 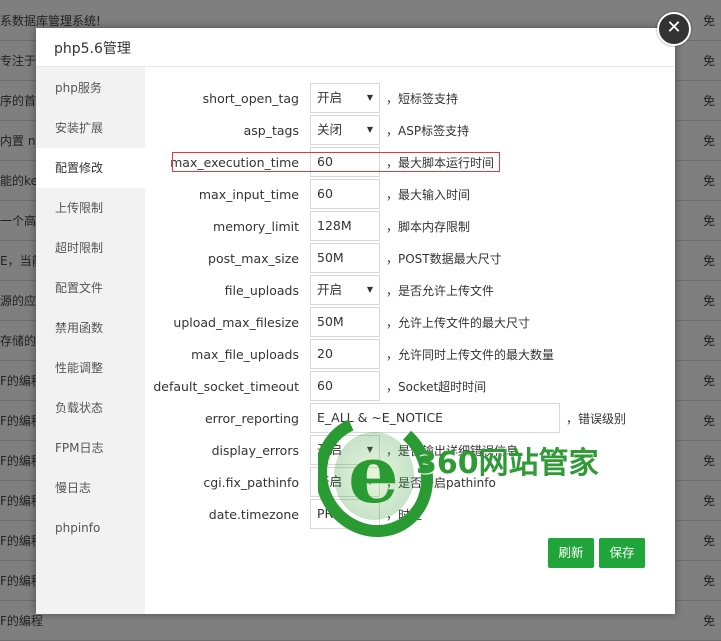 I want to click on close-icon: ✕, so click(x=674, y=29).